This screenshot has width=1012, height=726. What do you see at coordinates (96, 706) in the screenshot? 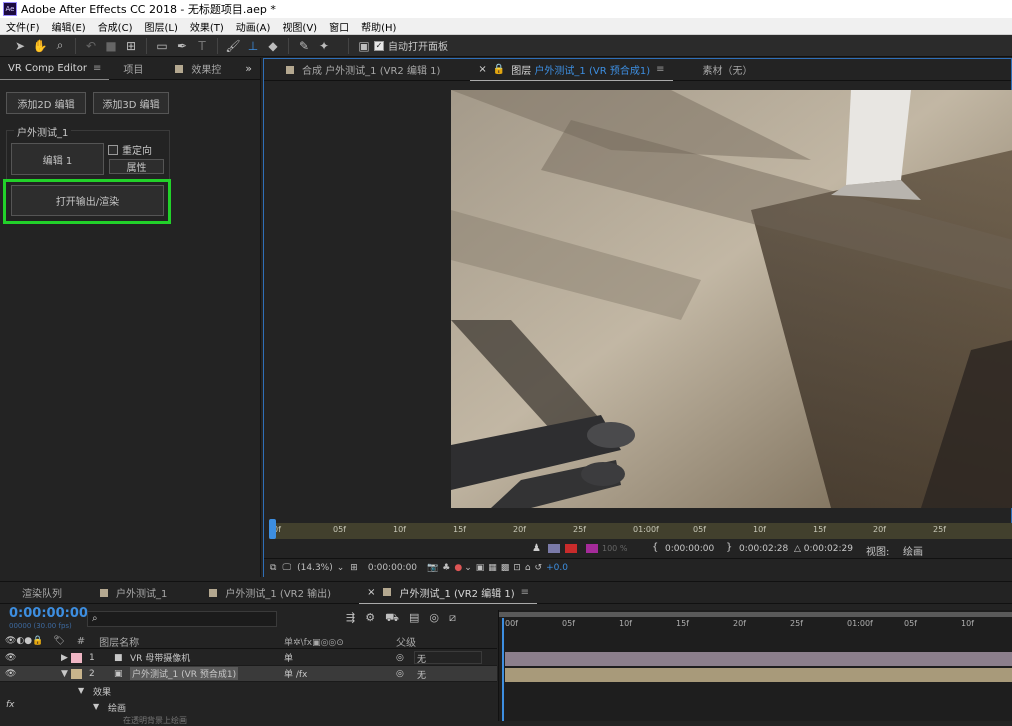
I see `paint-expand-icon: ▼` at bounding box center [96, 706].